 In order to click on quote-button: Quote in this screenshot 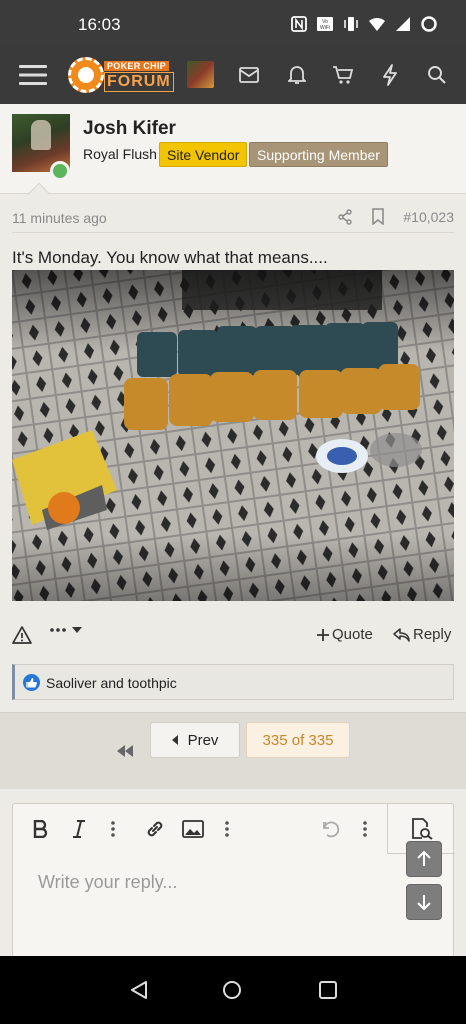, I will do `click(345, 634)`.